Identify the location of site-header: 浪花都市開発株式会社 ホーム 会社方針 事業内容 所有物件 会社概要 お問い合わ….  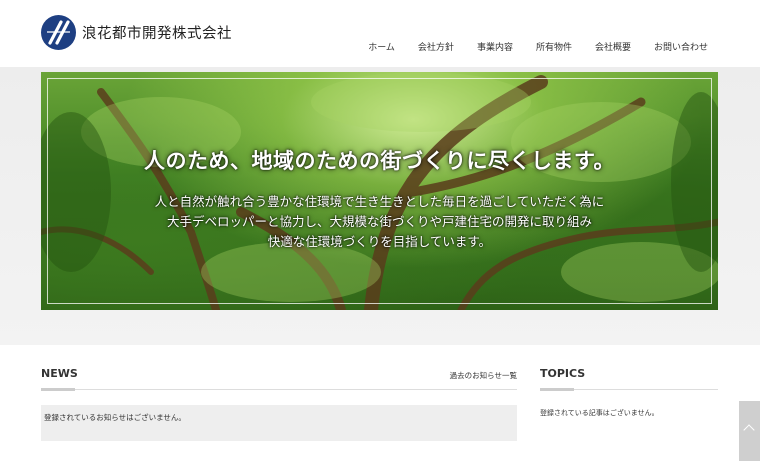
(380, 33).